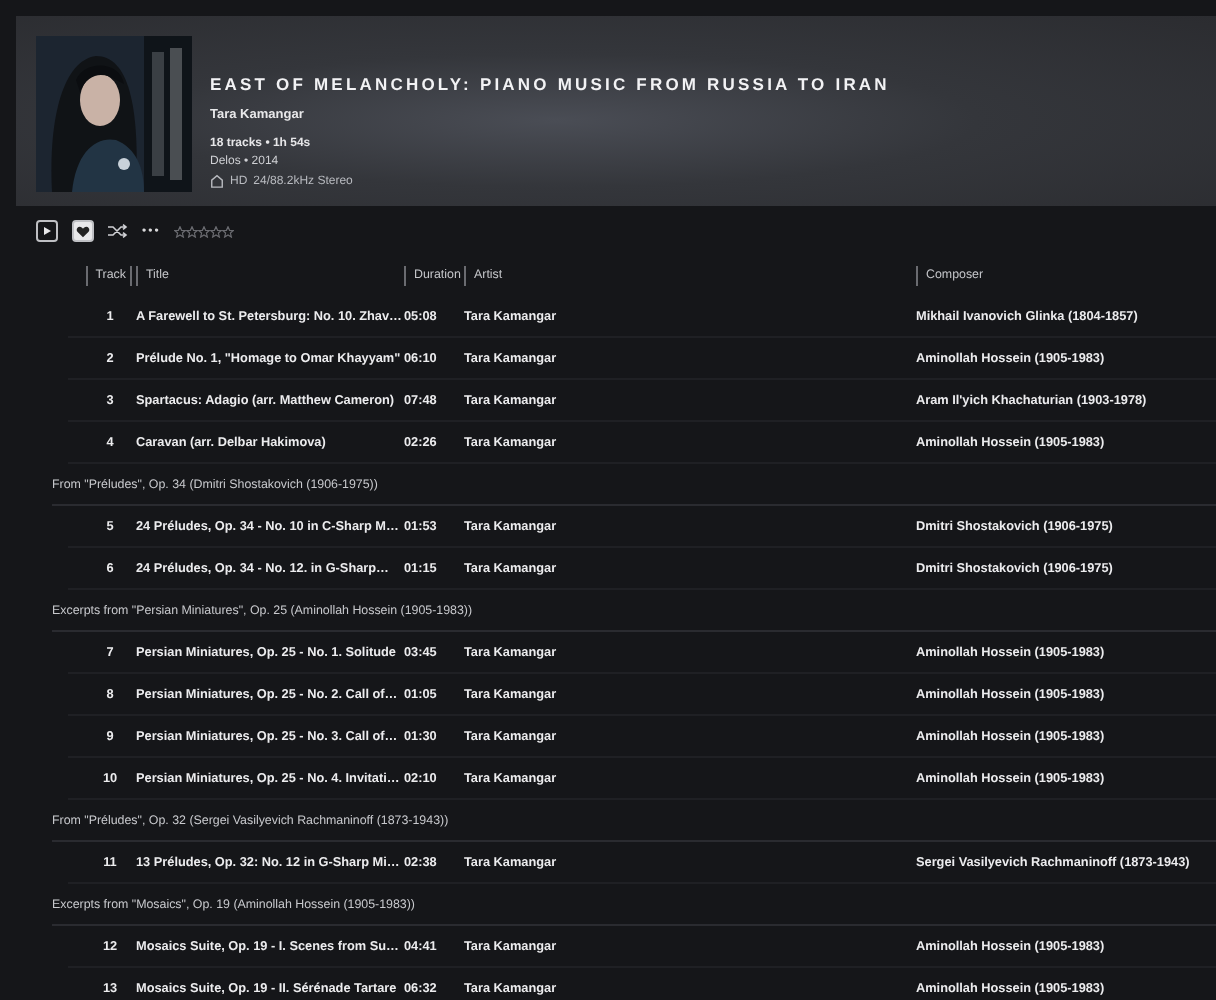 The image size is (1216, 1000). What do you see at coordinates (550, 84) in the screenshot?
I see `album-title: EAST OF MELANCHOLY: PIANO MUSIC FROM RUSSIA TO IRAN` at bounding box center [550, 84].